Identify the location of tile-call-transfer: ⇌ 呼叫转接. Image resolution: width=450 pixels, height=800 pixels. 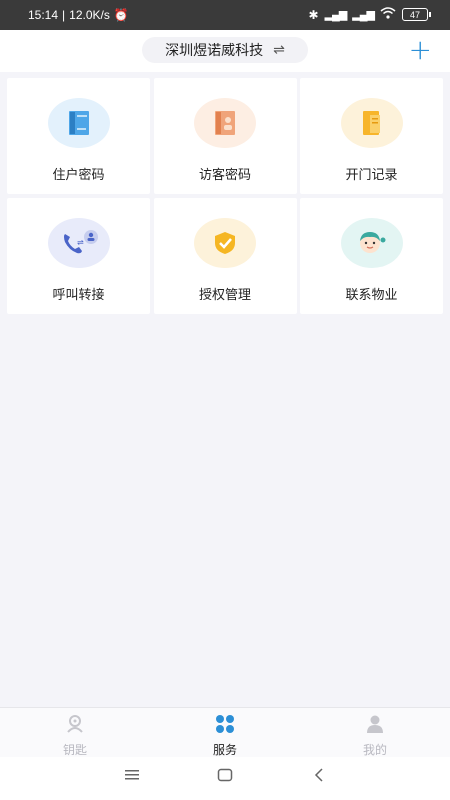
(78, 256).